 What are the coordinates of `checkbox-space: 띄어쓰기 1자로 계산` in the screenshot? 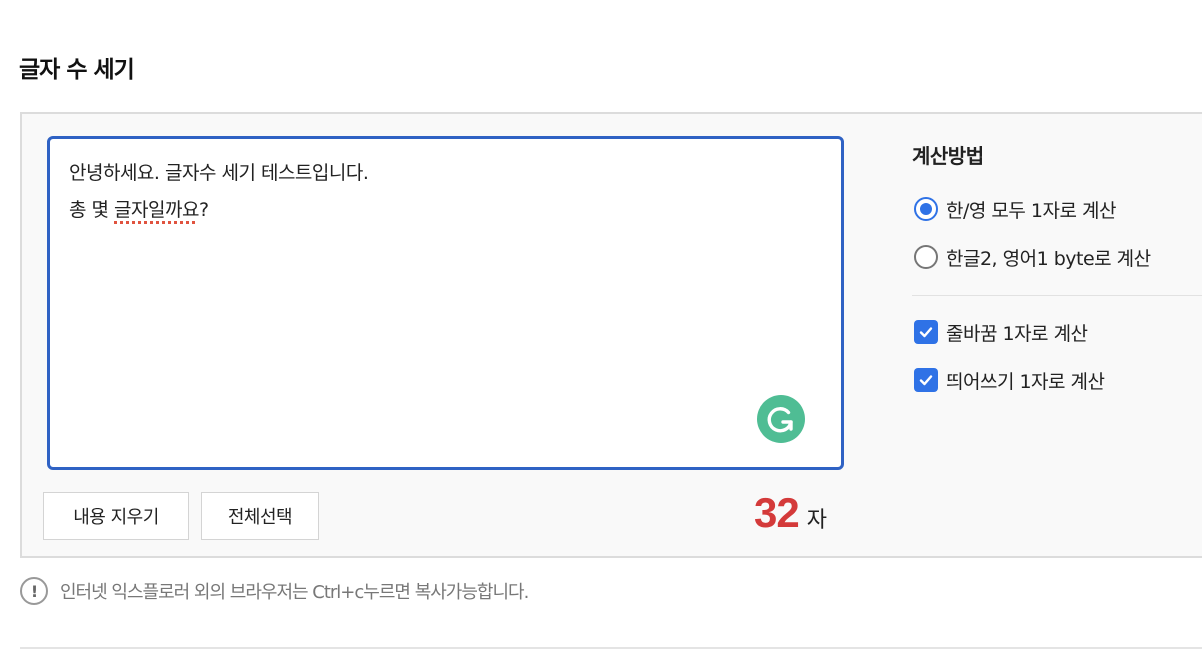 It's located at (1057, 380).